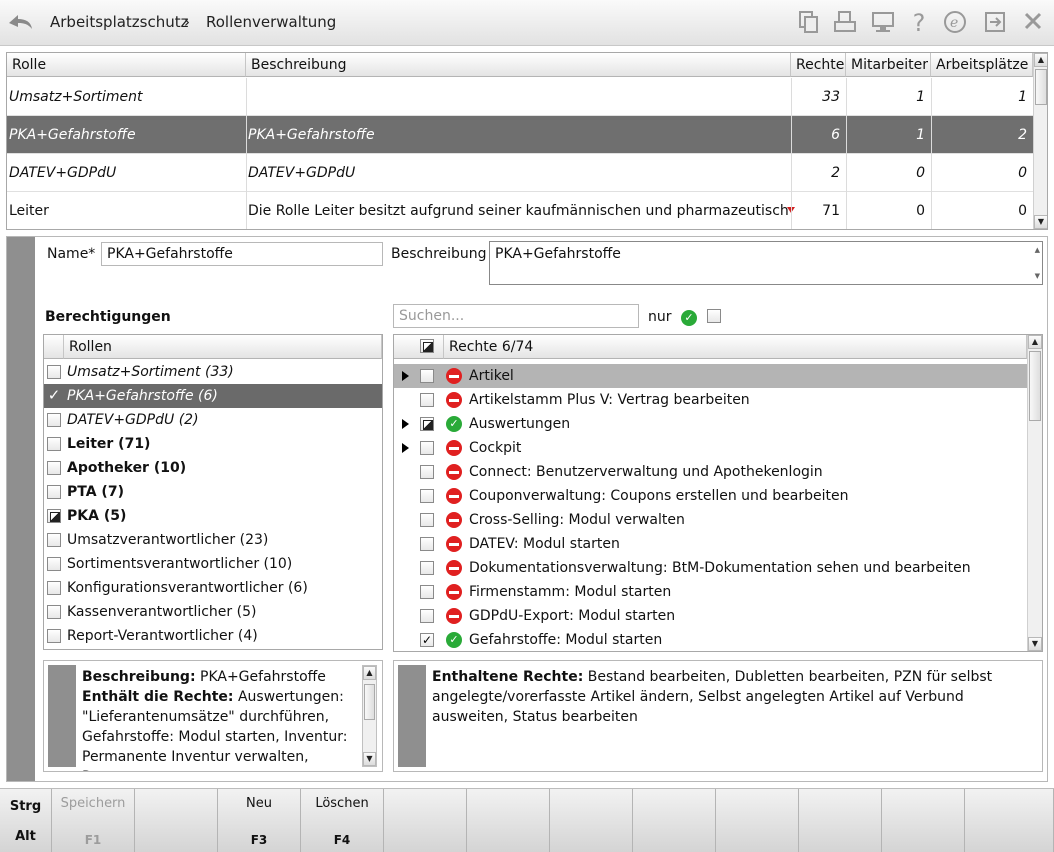  Describe the element at coordinates (213, 372) in the screenshot. I see `rollen-list-item: Umsatz+Sortiment (33)` at that location.